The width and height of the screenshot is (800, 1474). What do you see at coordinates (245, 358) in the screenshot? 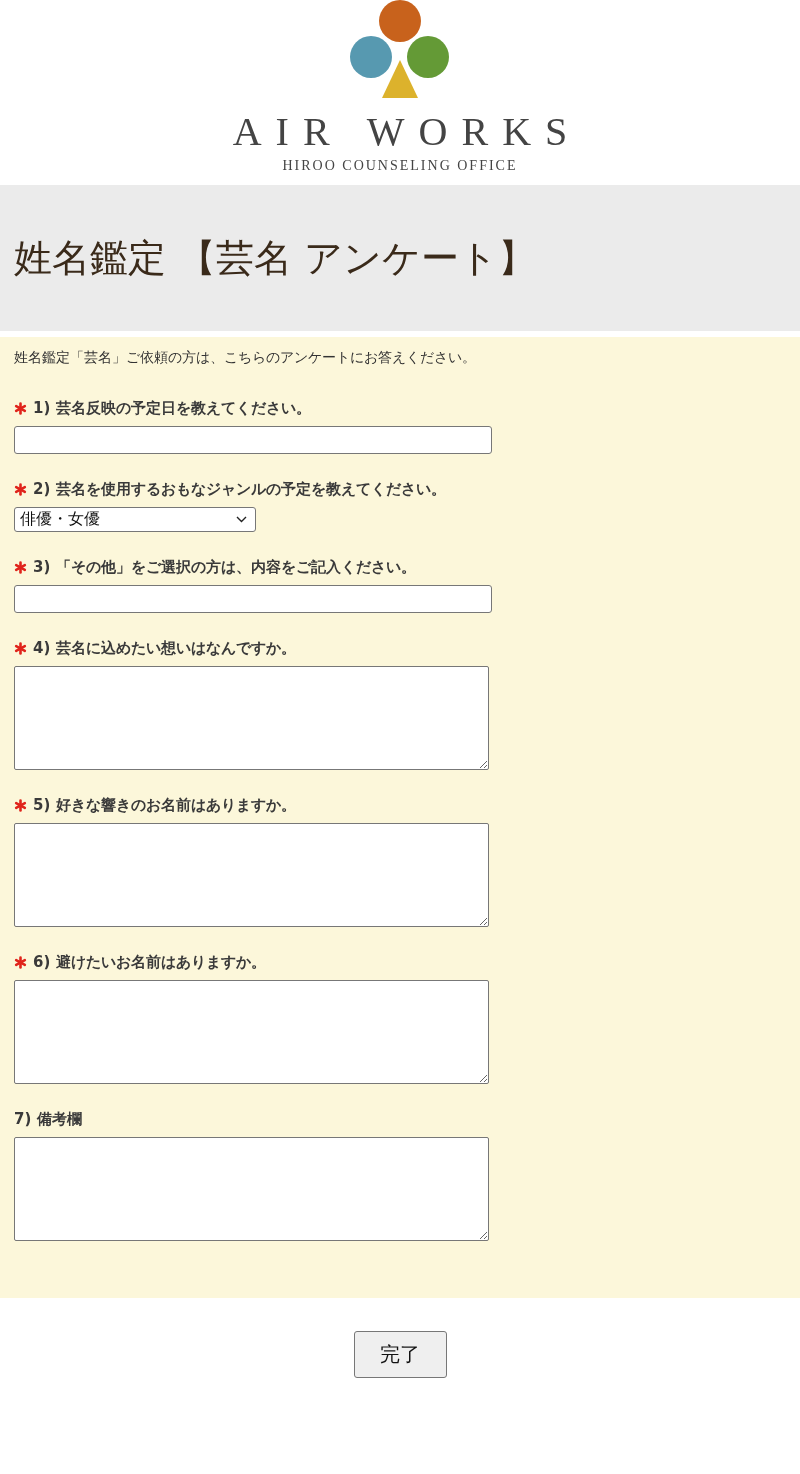
I see `intro-text: 姓名鑑定「芸名」ご依頼の方は、こちらのアンケートにお答えください。` at bounding box center [245, 358].